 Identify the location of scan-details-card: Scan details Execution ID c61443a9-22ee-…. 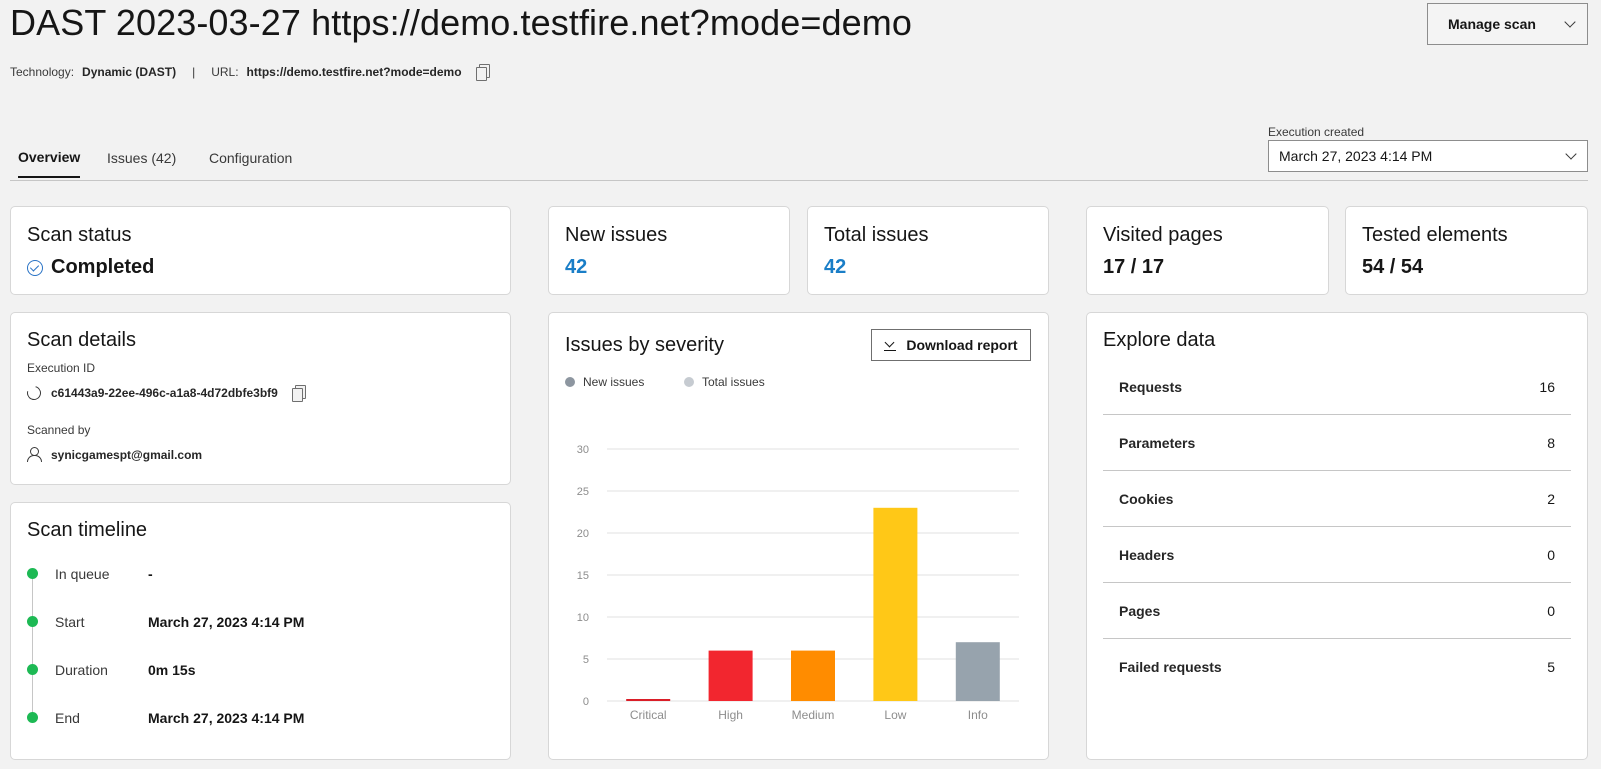
(260, 398).